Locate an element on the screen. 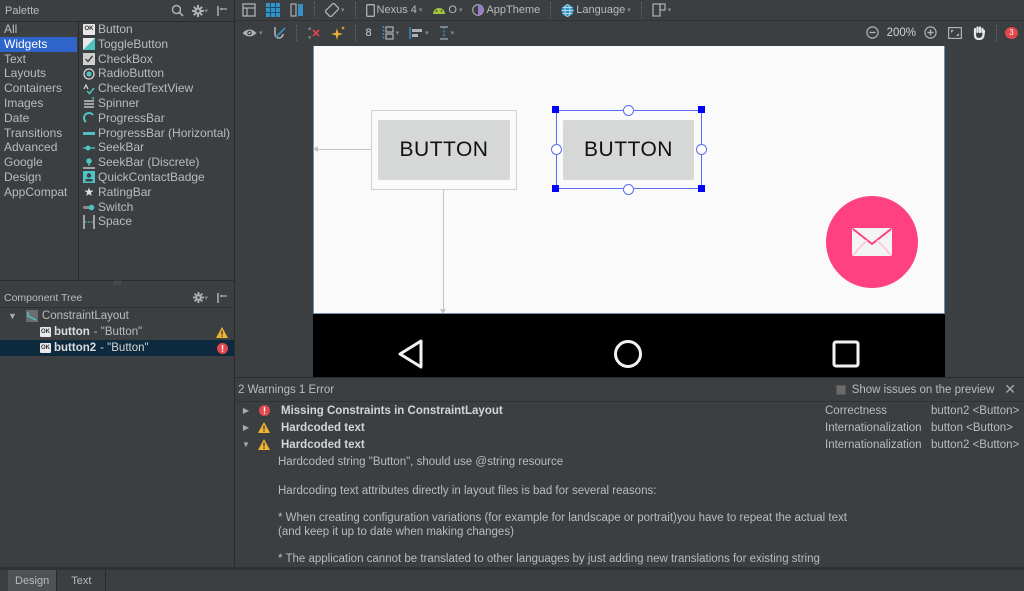 This screenshot has height=591, width=1024. language-selector: Language ▾ is located at coordinates (595, 10).